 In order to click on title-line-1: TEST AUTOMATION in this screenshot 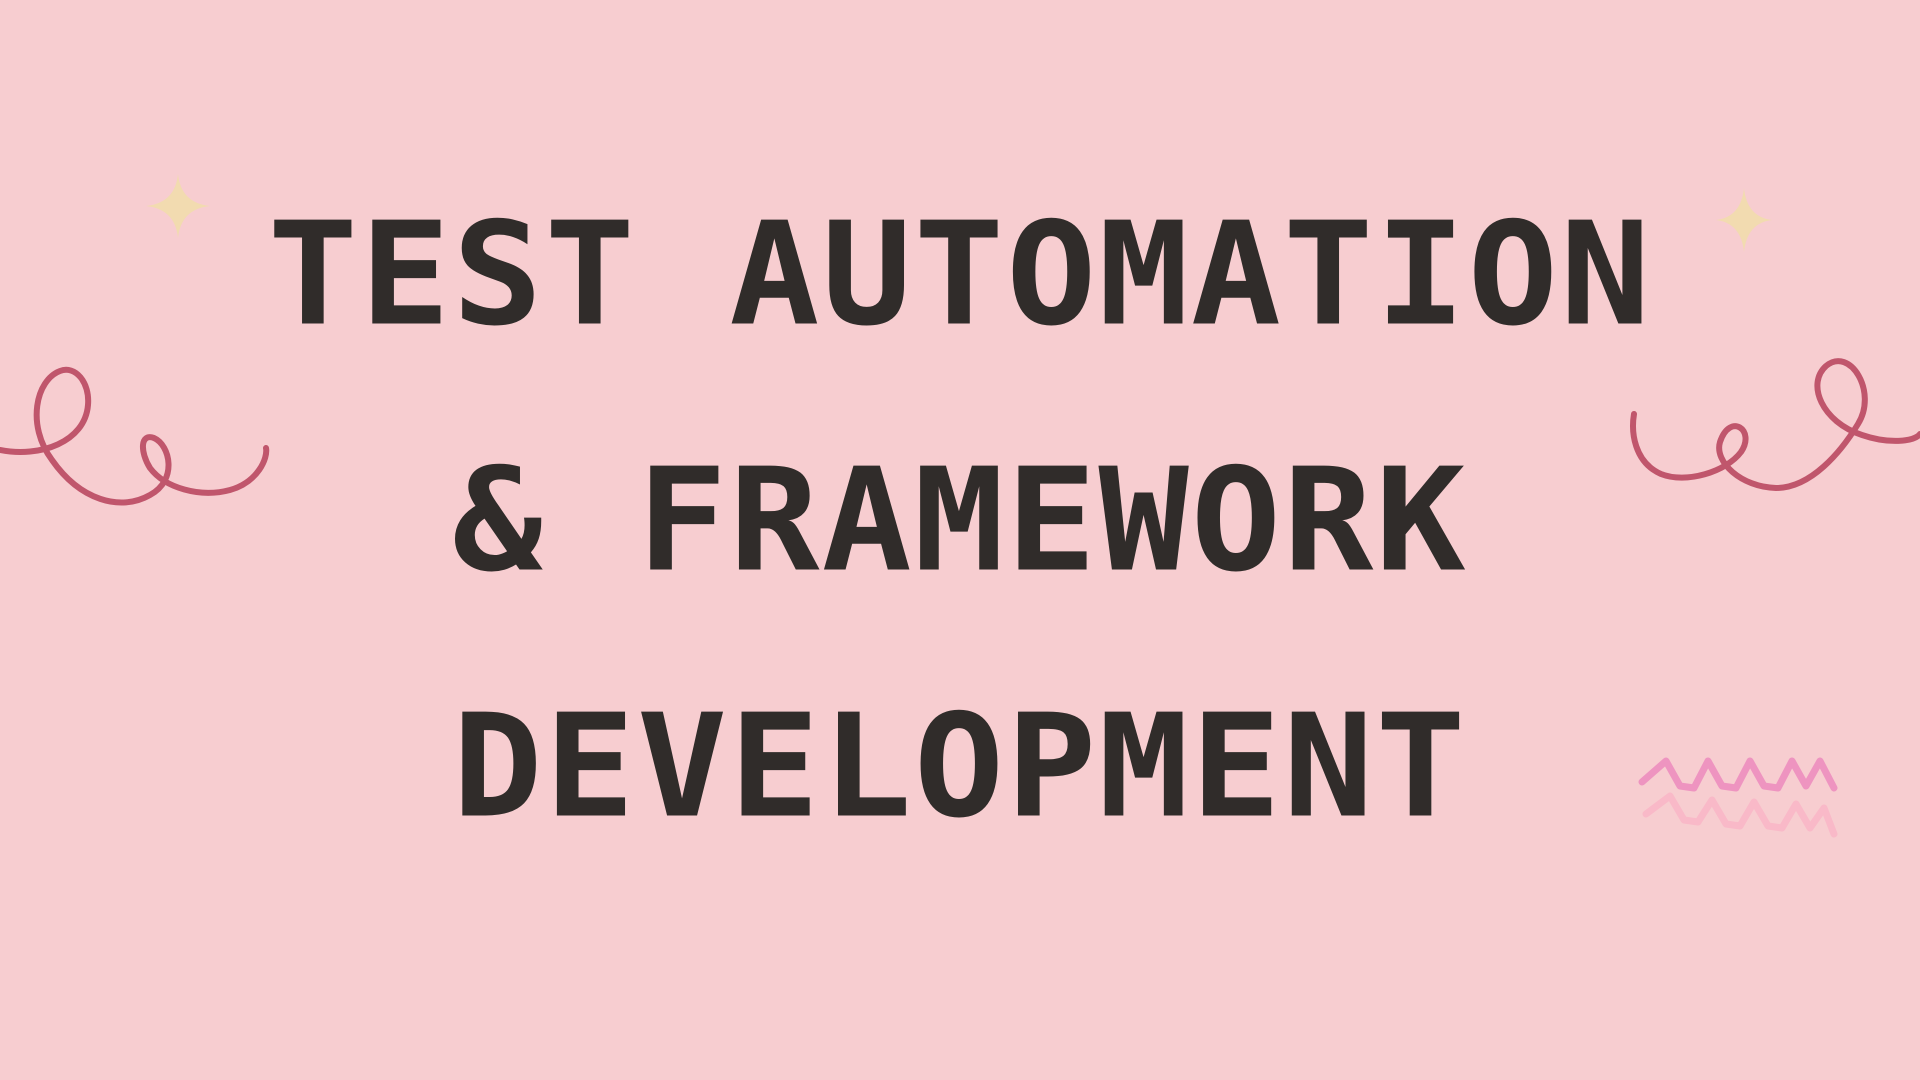, I will do `click(960, 275)`.